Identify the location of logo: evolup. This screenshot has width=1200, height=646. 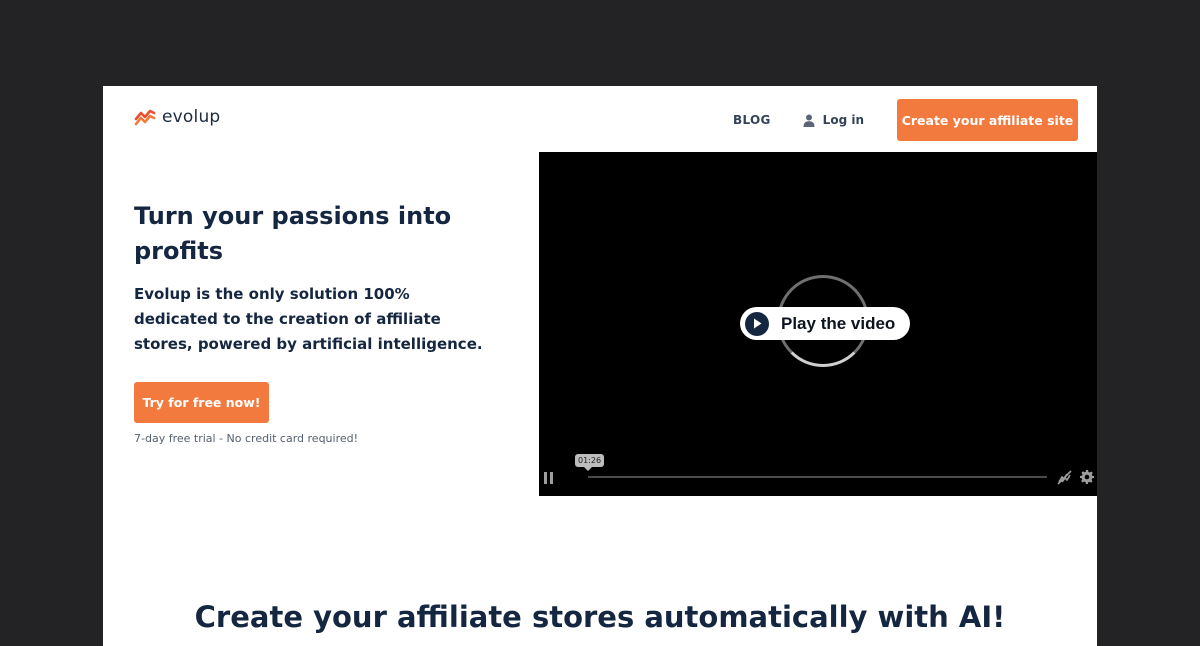
(177, 117).